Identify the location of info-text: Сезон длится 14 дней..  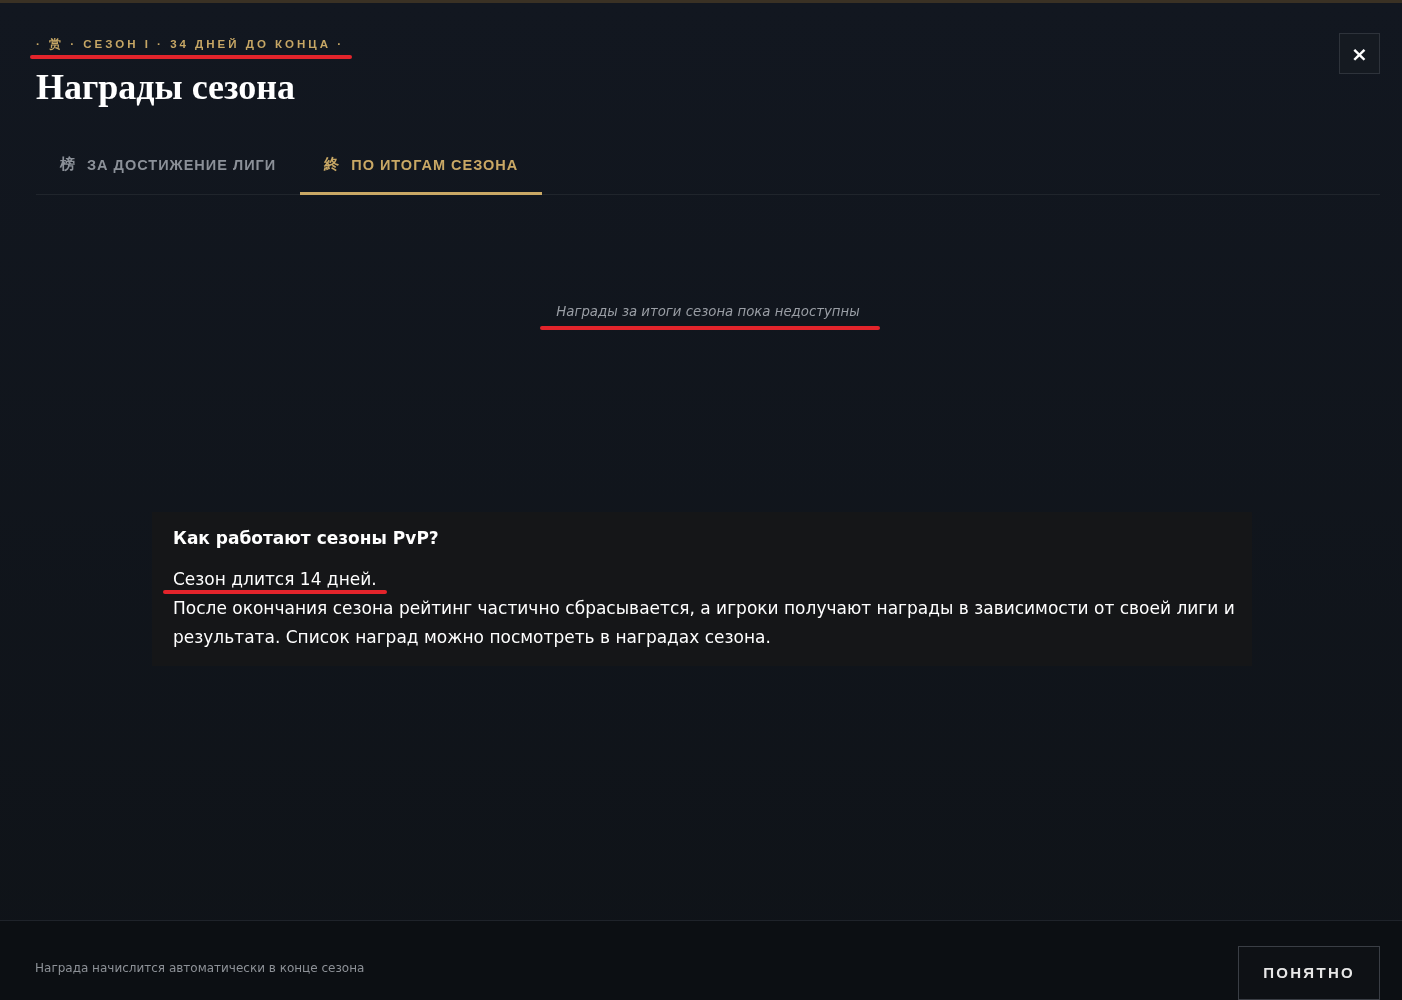
(275, 579).